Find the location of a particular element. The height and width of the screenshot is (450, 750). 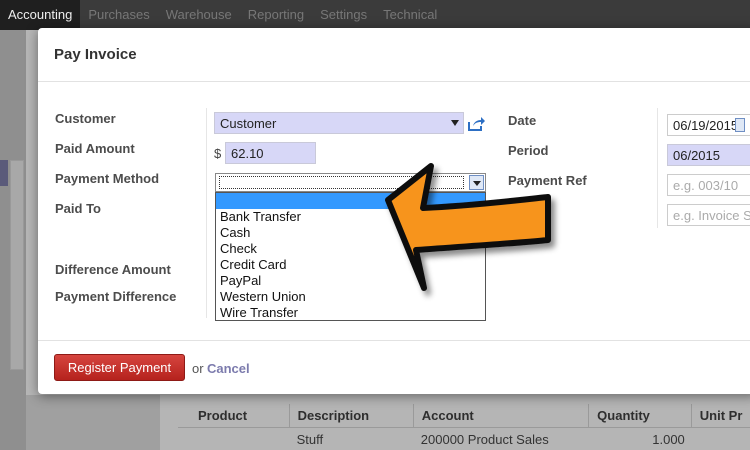

annotation-arrow-icon is located at coordinates (468, 227).